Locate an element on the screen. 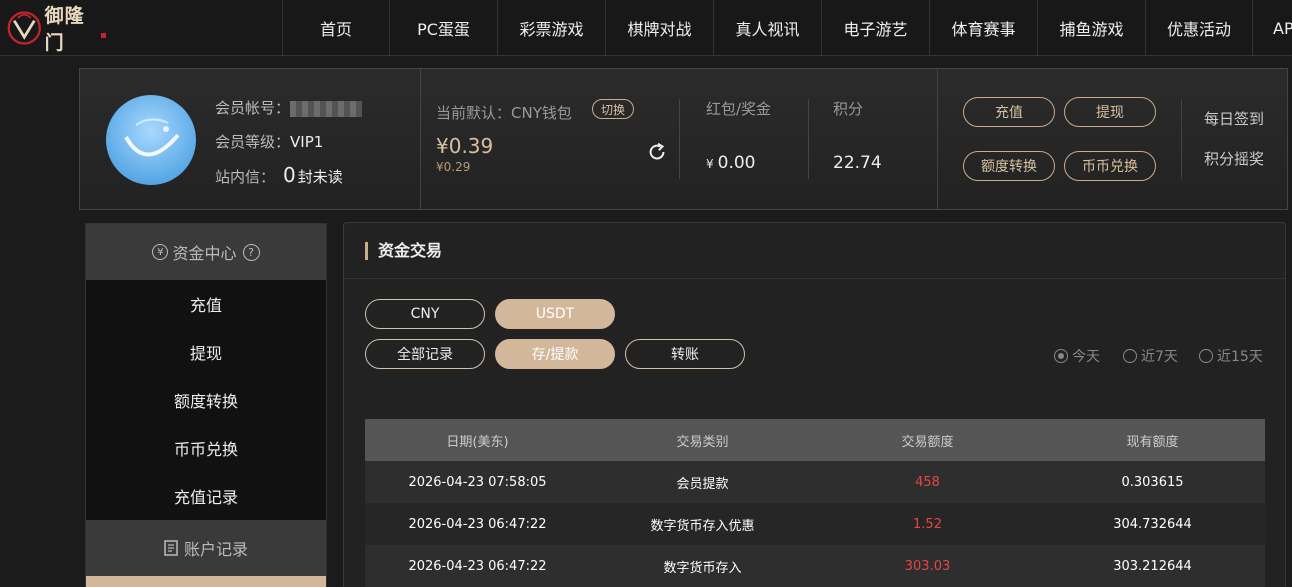 The height and width of the screenshot is (587, 1292). cell-balance: 303.212644 is located at coordinates (1152, 566).